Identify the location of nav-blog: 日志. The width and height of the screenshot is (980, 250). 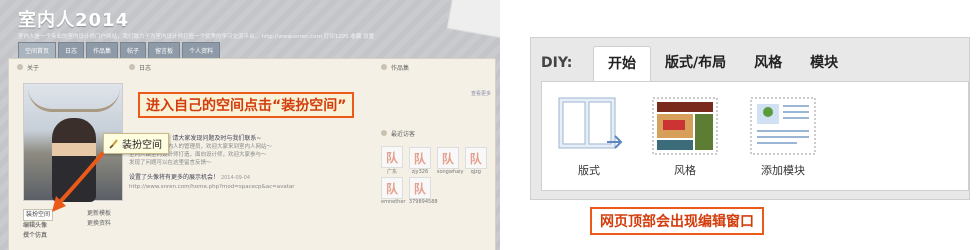
(71, 50).